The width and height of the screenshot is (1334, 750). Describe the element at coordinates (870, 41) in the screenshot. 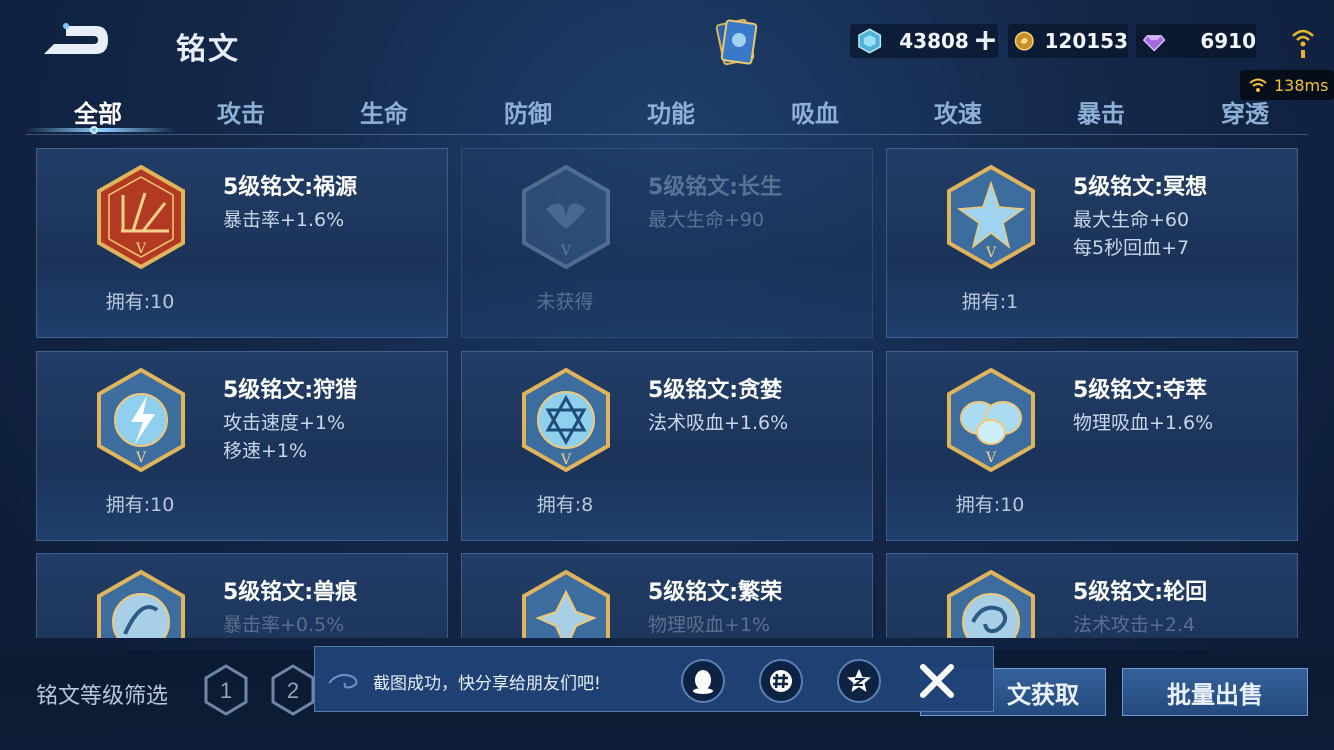

I see `diamond-ticket-icon` at that location.